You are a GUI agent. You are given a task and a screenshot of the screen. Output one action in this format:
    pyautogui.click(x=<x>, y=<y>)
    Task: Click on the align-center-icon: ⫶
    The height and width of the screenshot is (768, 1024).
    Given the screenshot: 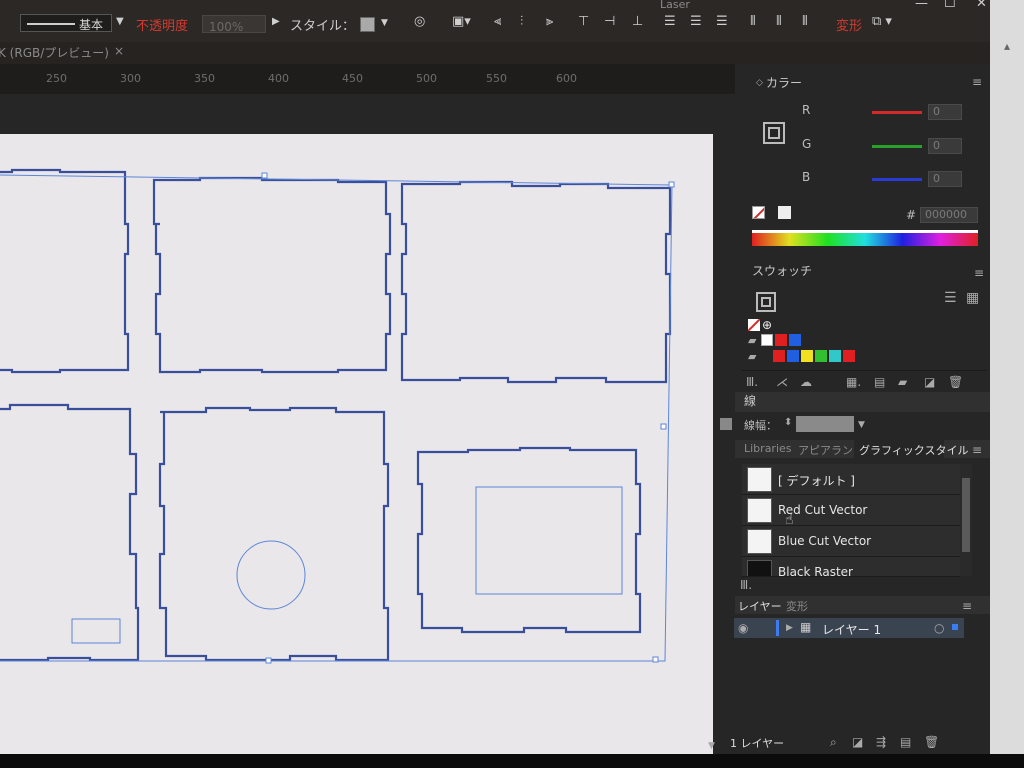 What is the action you would take?
    pyautogui.click(x=521, y=21)
    